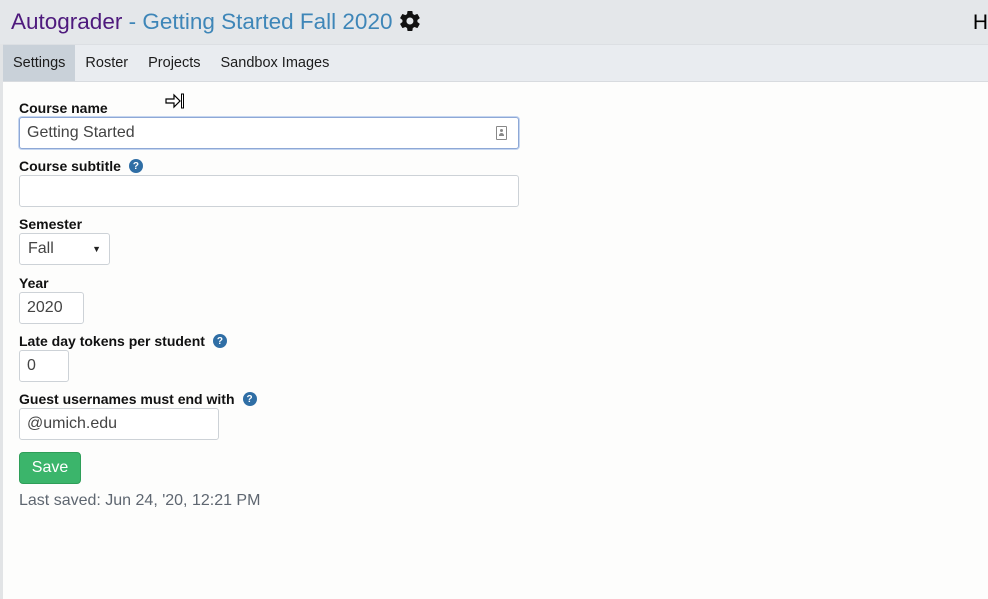 Image resolution: width=988 pixels, height=599 pixels. I want to click on course-name-field, so click(269, 133).